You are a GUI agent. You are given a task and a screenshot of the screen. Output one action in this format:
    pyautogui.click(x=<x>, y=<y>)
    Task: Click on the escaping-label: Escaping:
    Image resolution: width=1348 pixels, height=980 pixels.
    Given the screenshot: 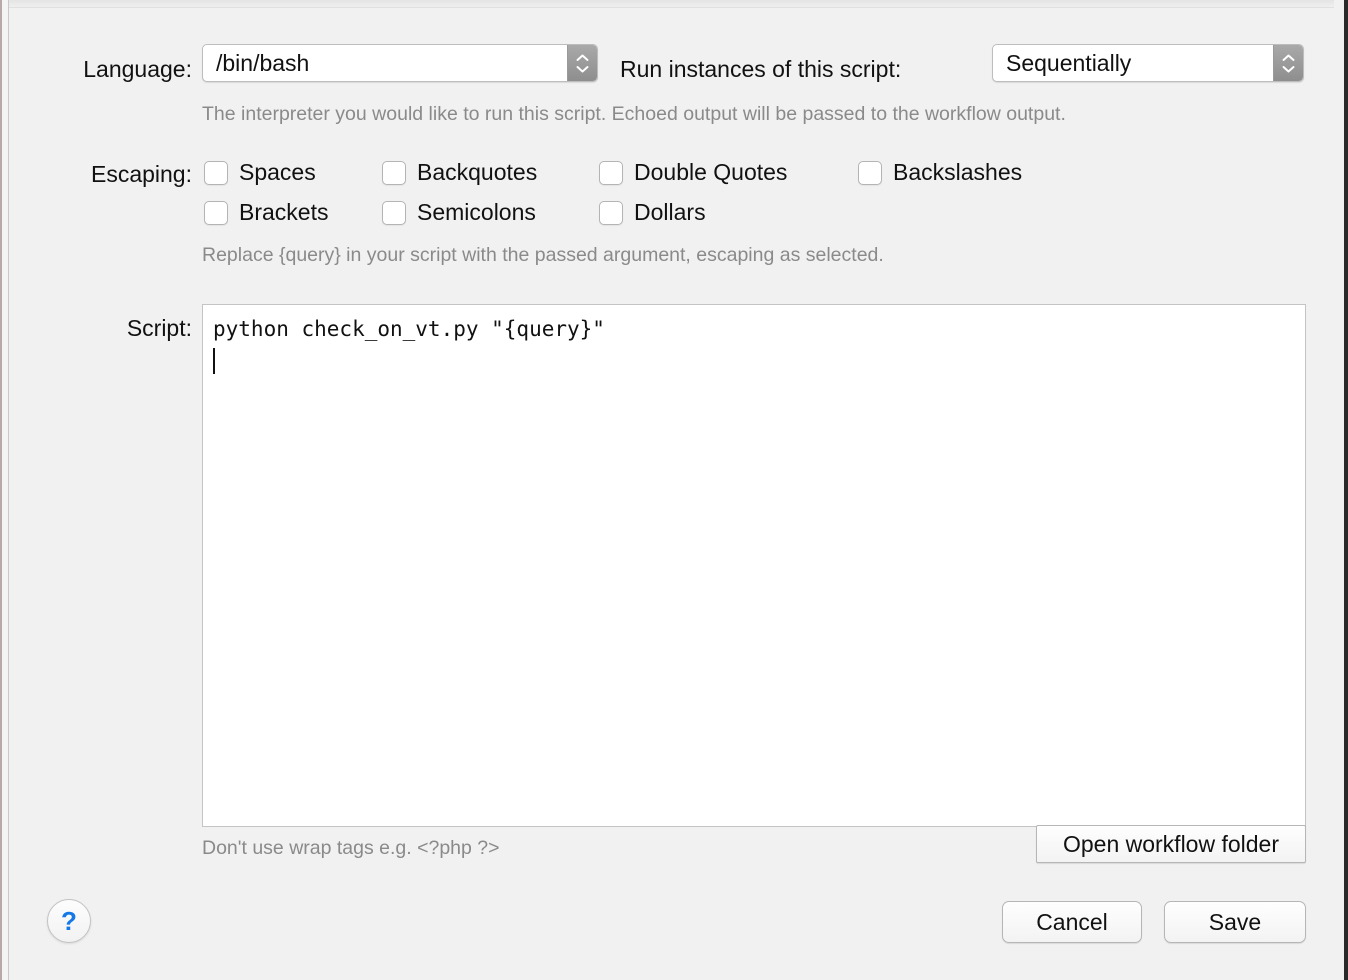 What is the action you would take?
    pyautogui.click(x=141, y=174)
    